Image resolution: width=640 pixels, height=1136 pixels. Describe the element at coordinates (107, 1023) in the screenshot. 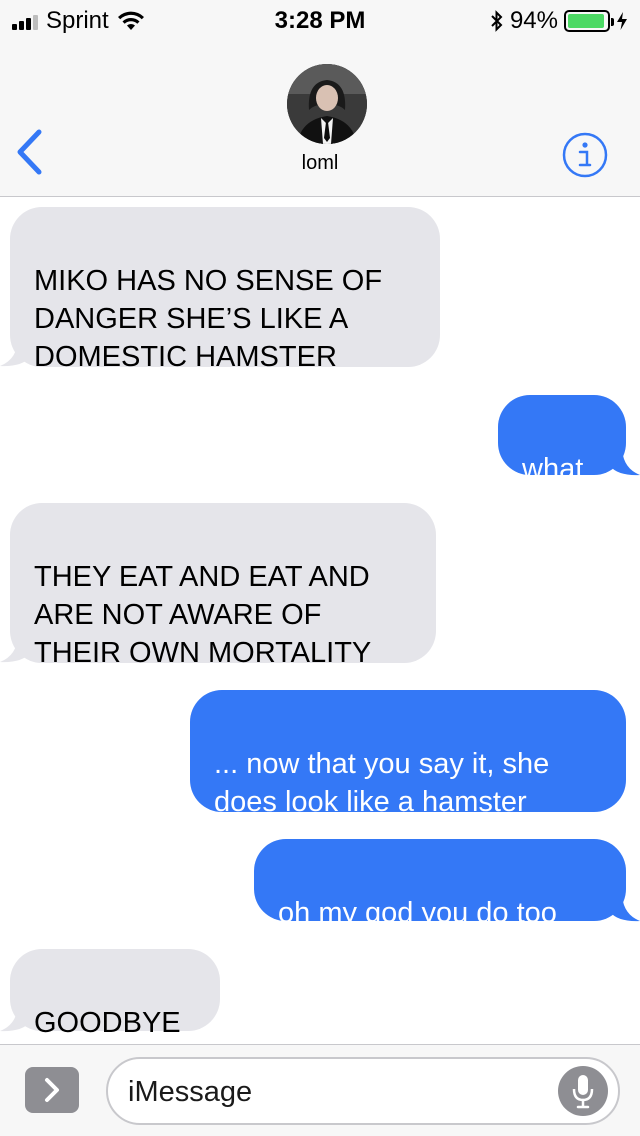

I see `message-text: GOODBYE` at that location.